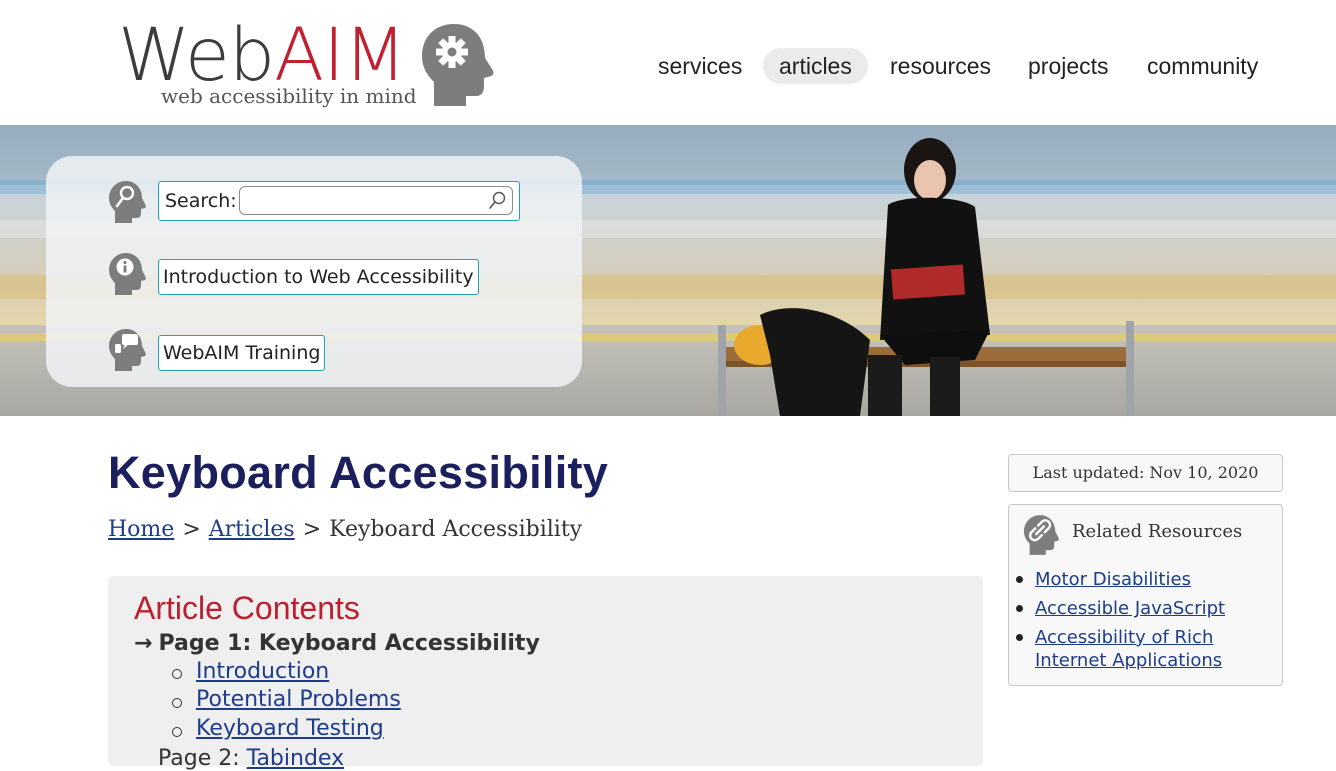 The width and height of the screenshot is (1336, 771). I want to click on info-head-icon, so click(127, 274).